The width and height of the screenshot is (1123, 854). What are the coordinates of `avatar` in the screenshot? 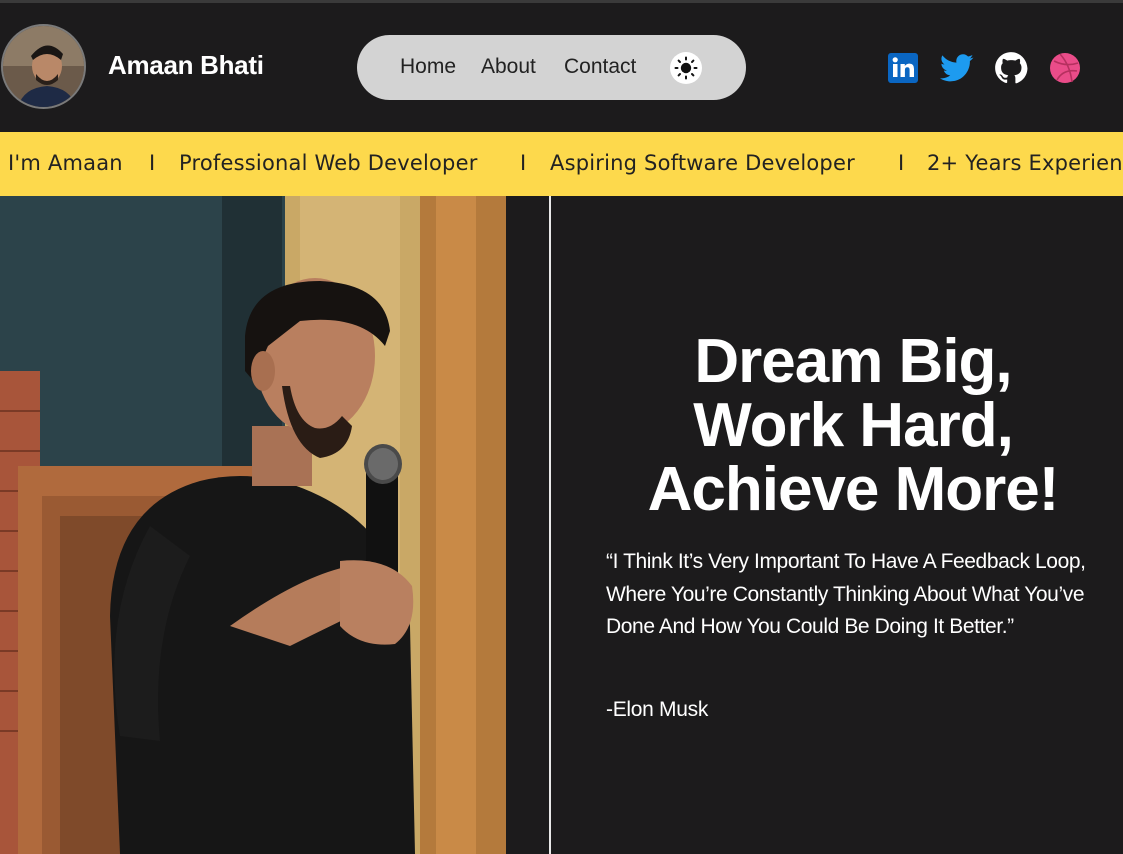 It's located at (43, 66).